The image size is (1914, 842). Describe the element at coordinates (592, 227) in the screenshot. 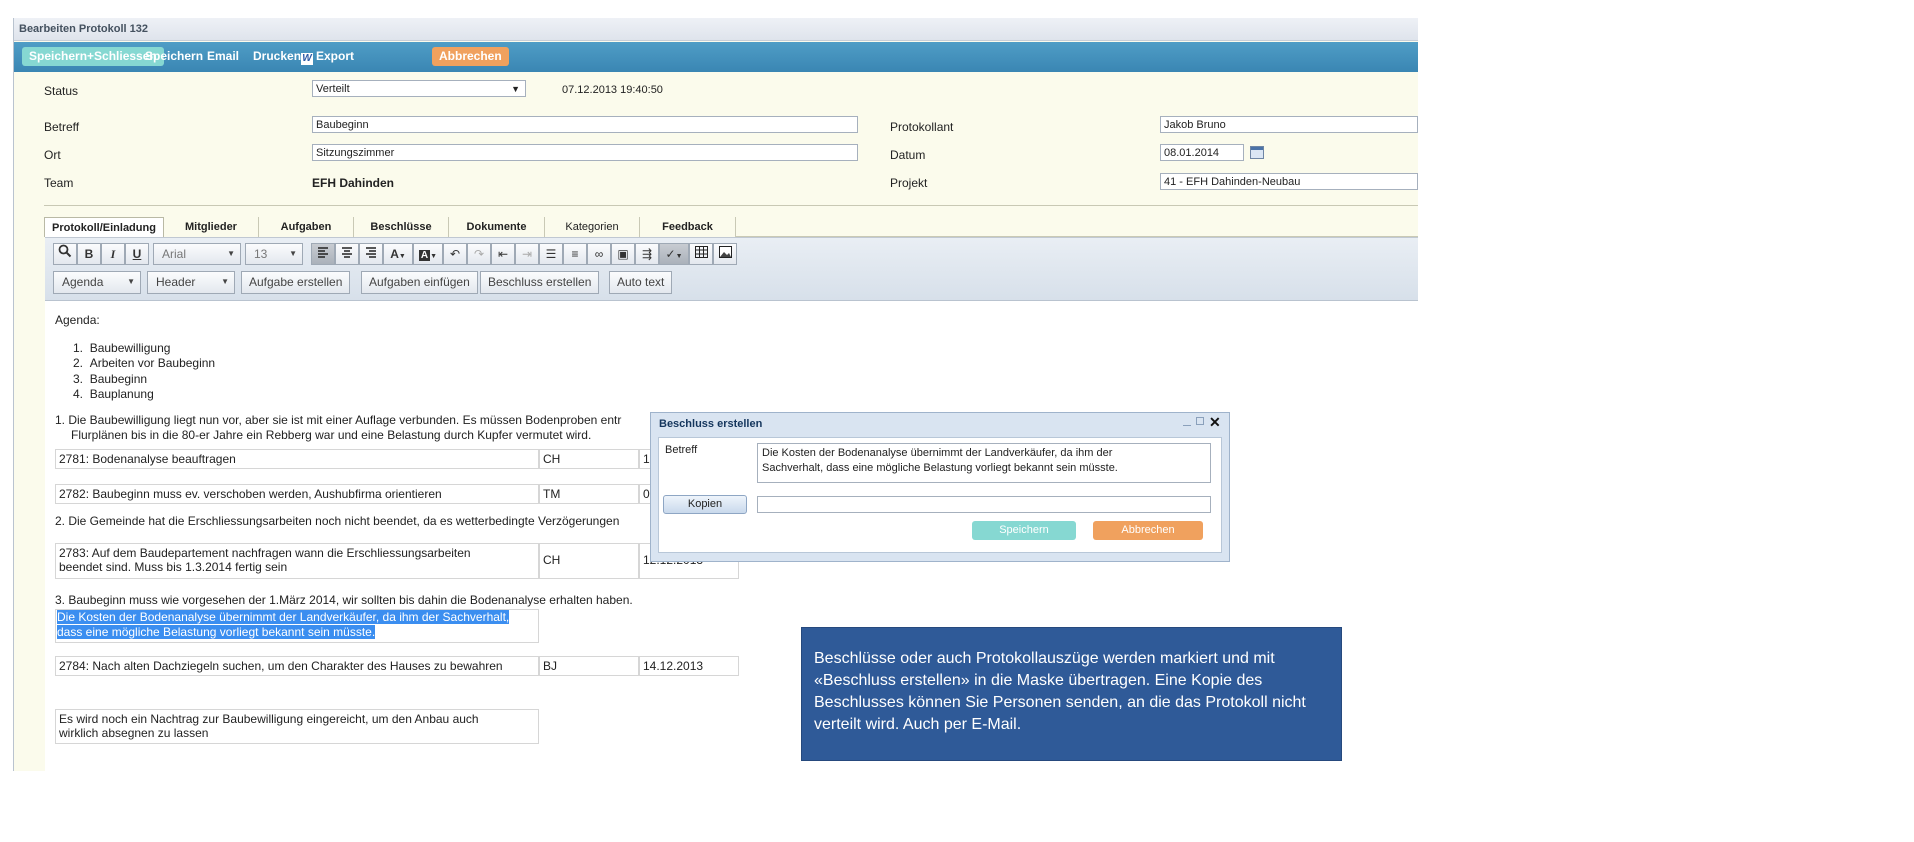

I see `tab-kategorien: Kategorien` at that location.